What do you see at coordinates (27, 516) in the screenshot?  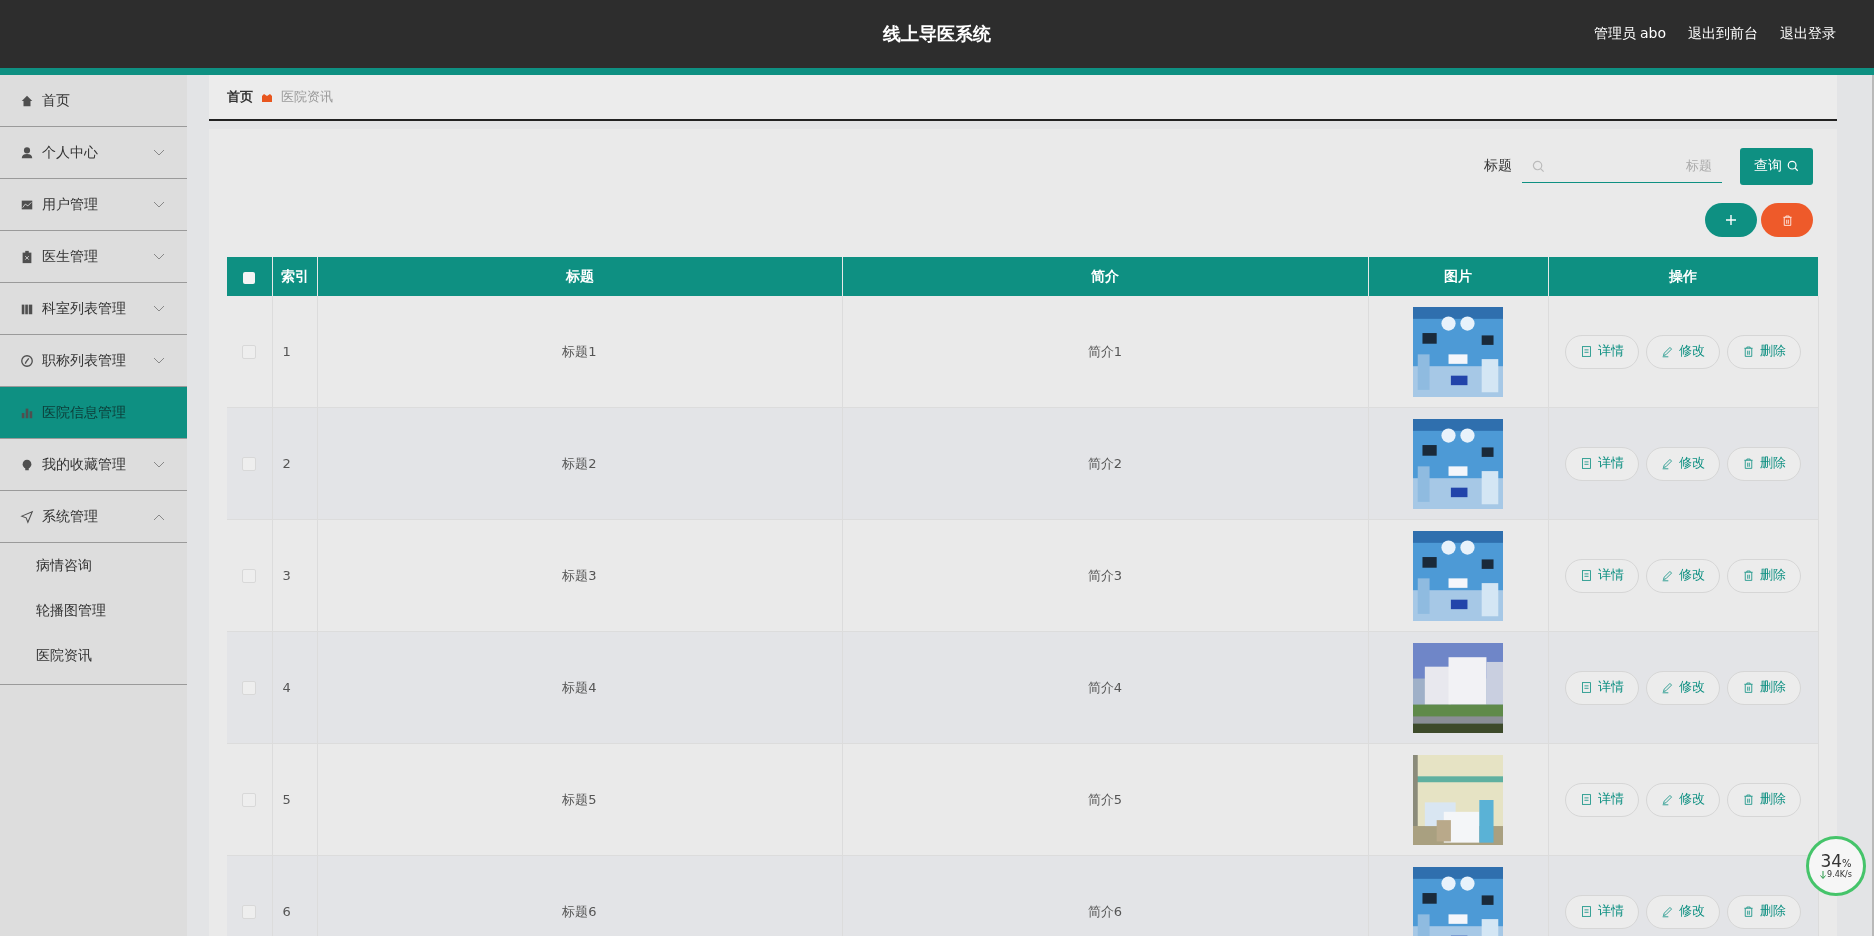 I see `paper-plane-icon` at bounding box center [27, 516].